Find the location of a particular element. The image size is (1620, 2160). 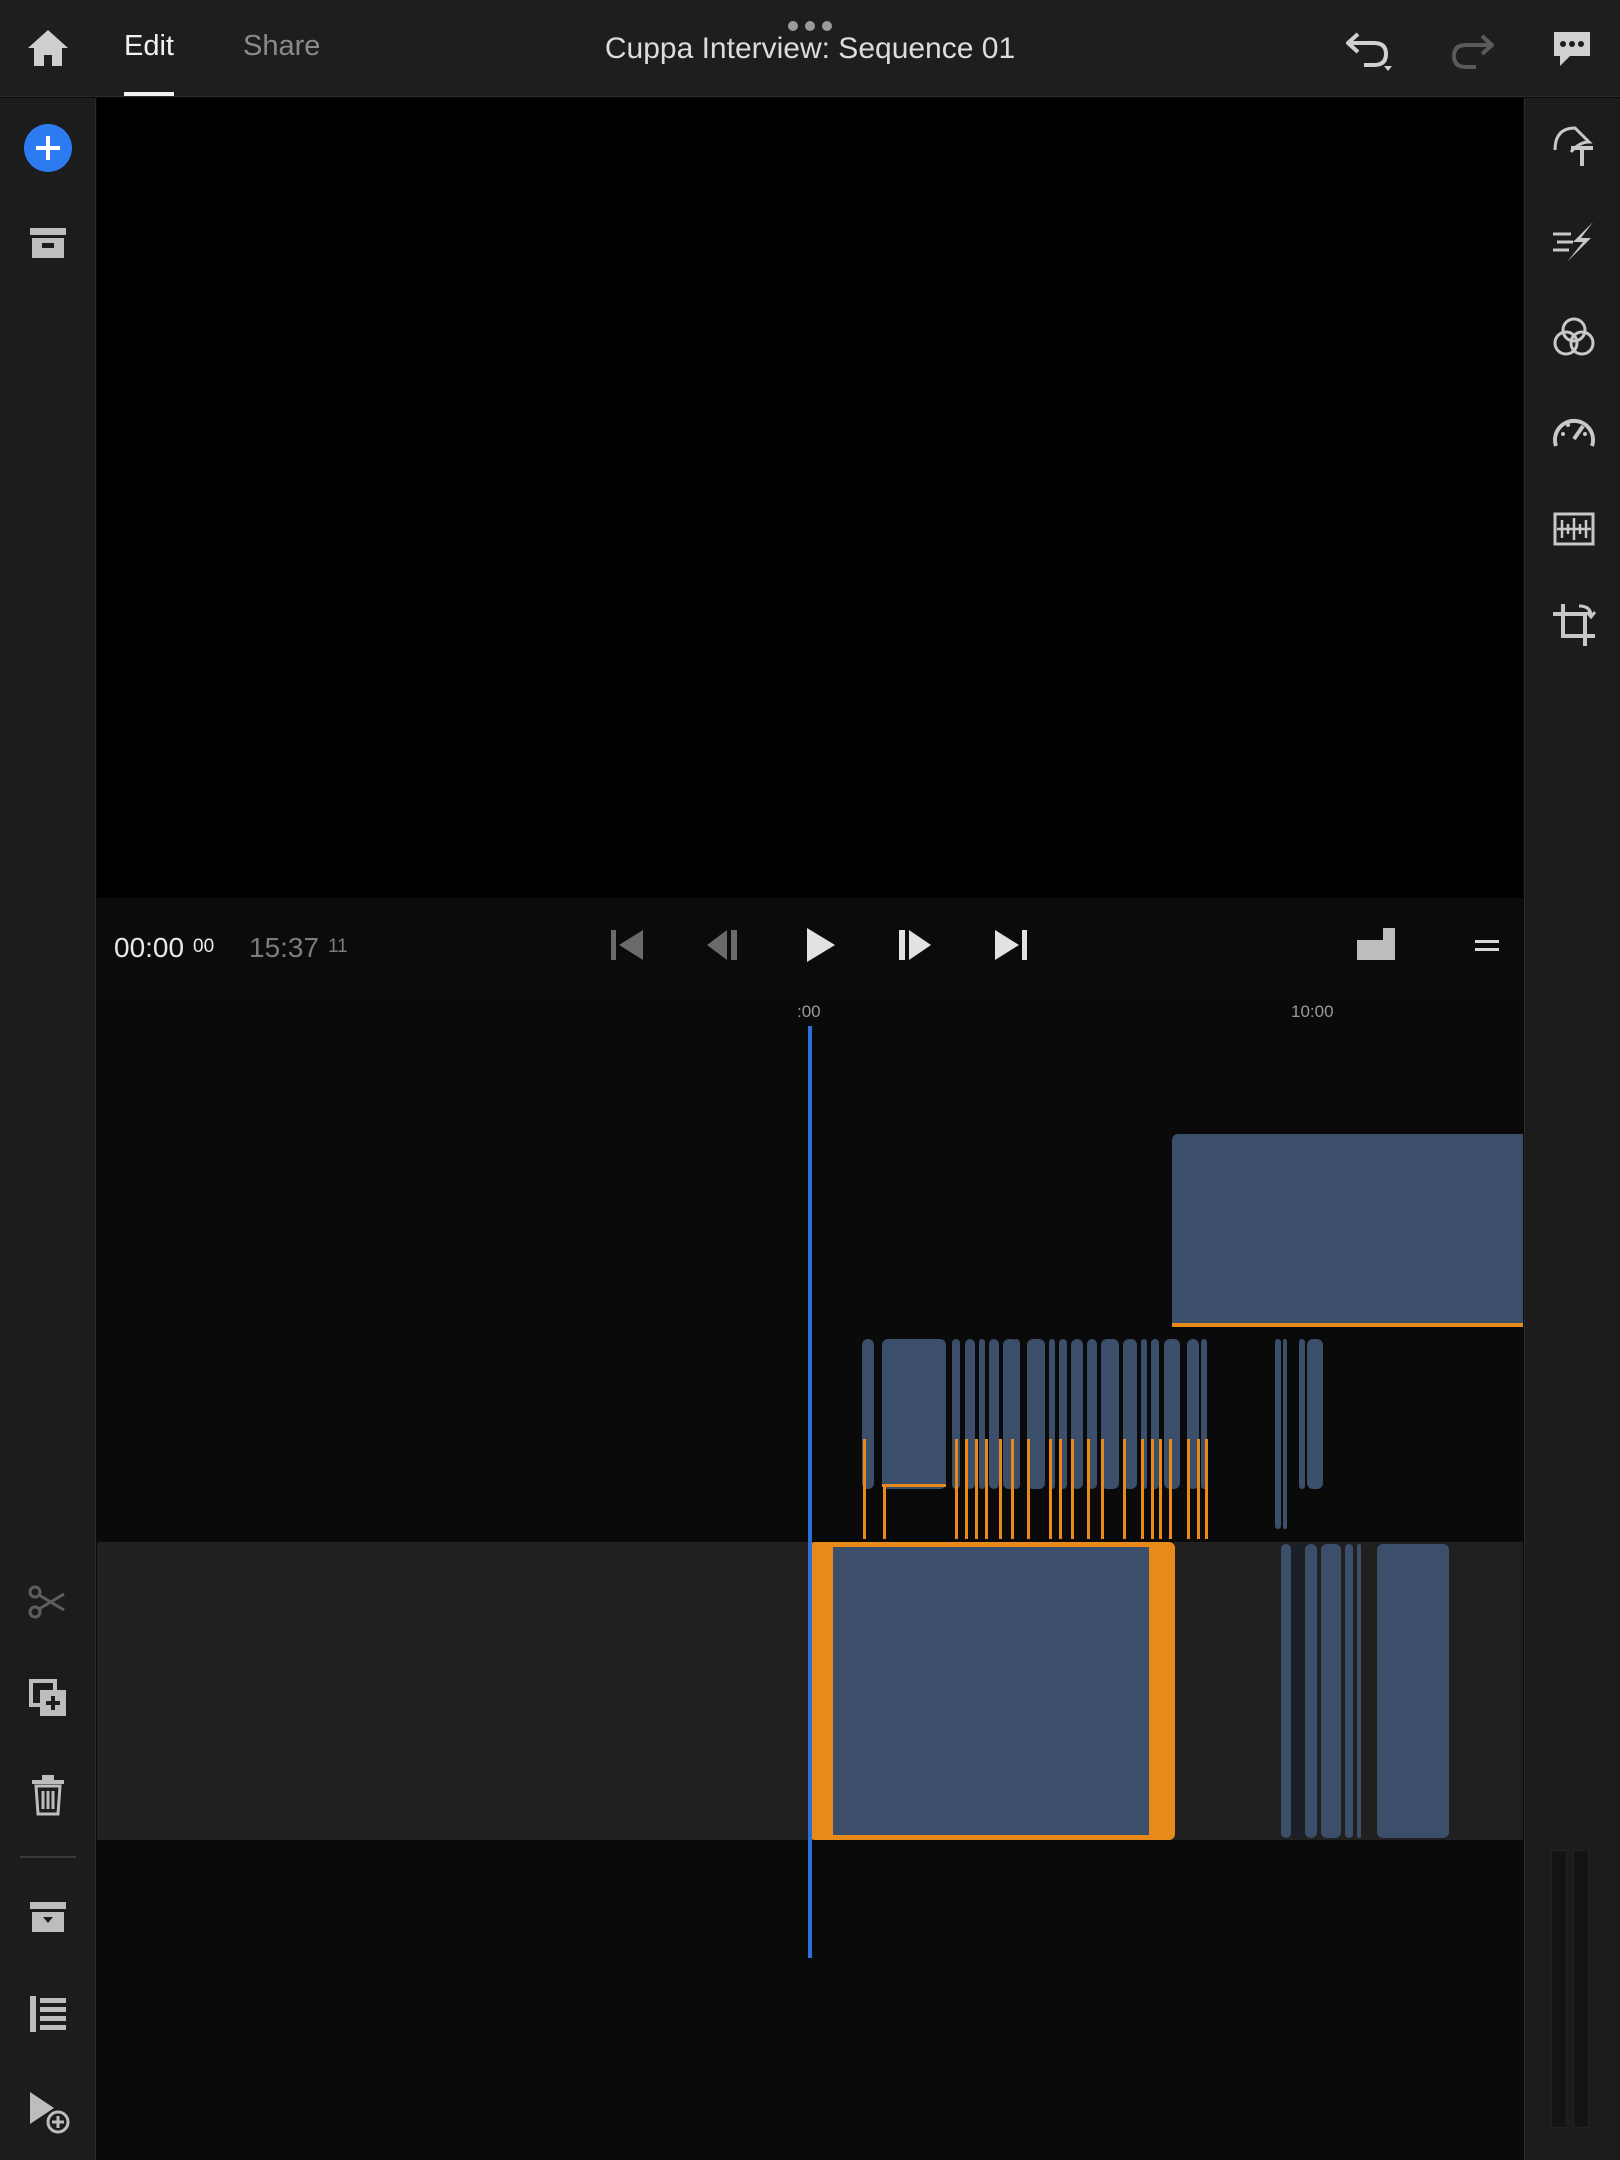

more-dots-icon is located at coordinates (810, 25).